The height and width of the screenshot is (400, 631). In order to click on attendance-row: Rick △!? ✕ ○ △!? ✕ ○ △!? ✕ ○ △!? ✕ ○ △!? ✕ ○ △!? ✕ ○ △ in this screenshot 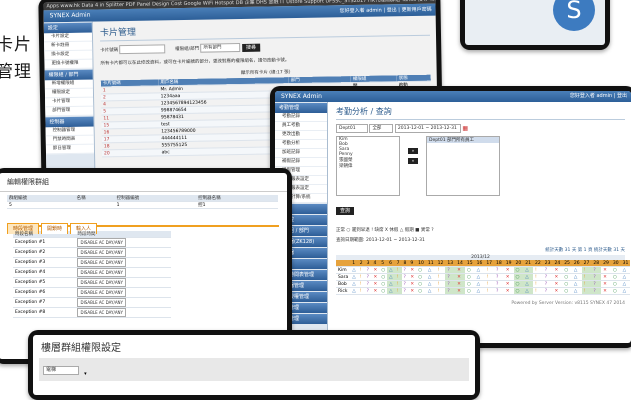, I will do `click(483, 291)`.